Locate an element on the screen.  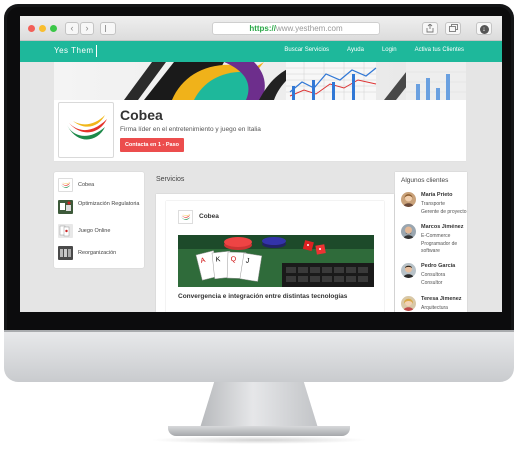
client-role: Gerente de proyecto is located at coordinates (444, 212).